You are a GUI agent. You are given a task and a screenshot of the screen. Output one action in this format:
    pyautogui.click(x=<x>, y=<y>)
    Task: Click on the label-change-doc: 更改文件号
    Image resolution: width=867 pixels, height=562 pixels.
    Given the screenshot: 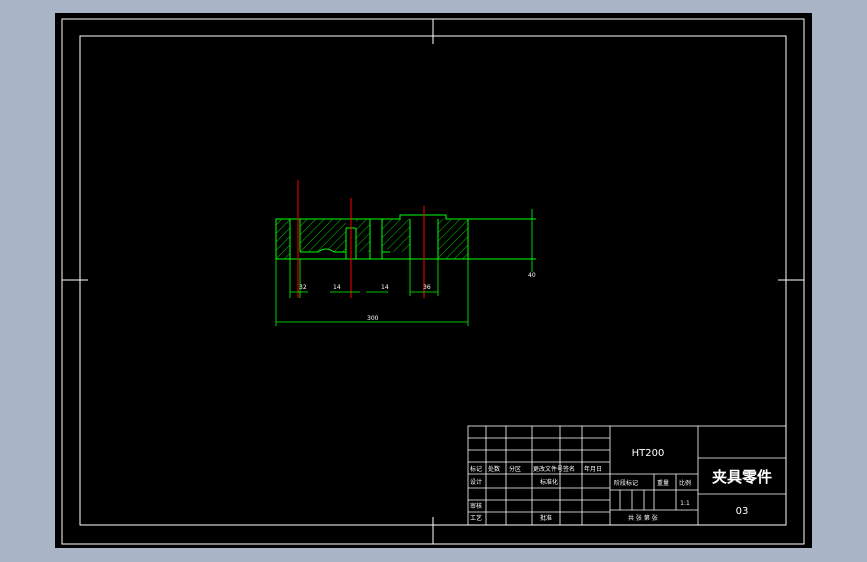 What is the action you would take?
    pyautogui.click(x=548, y=469)
    